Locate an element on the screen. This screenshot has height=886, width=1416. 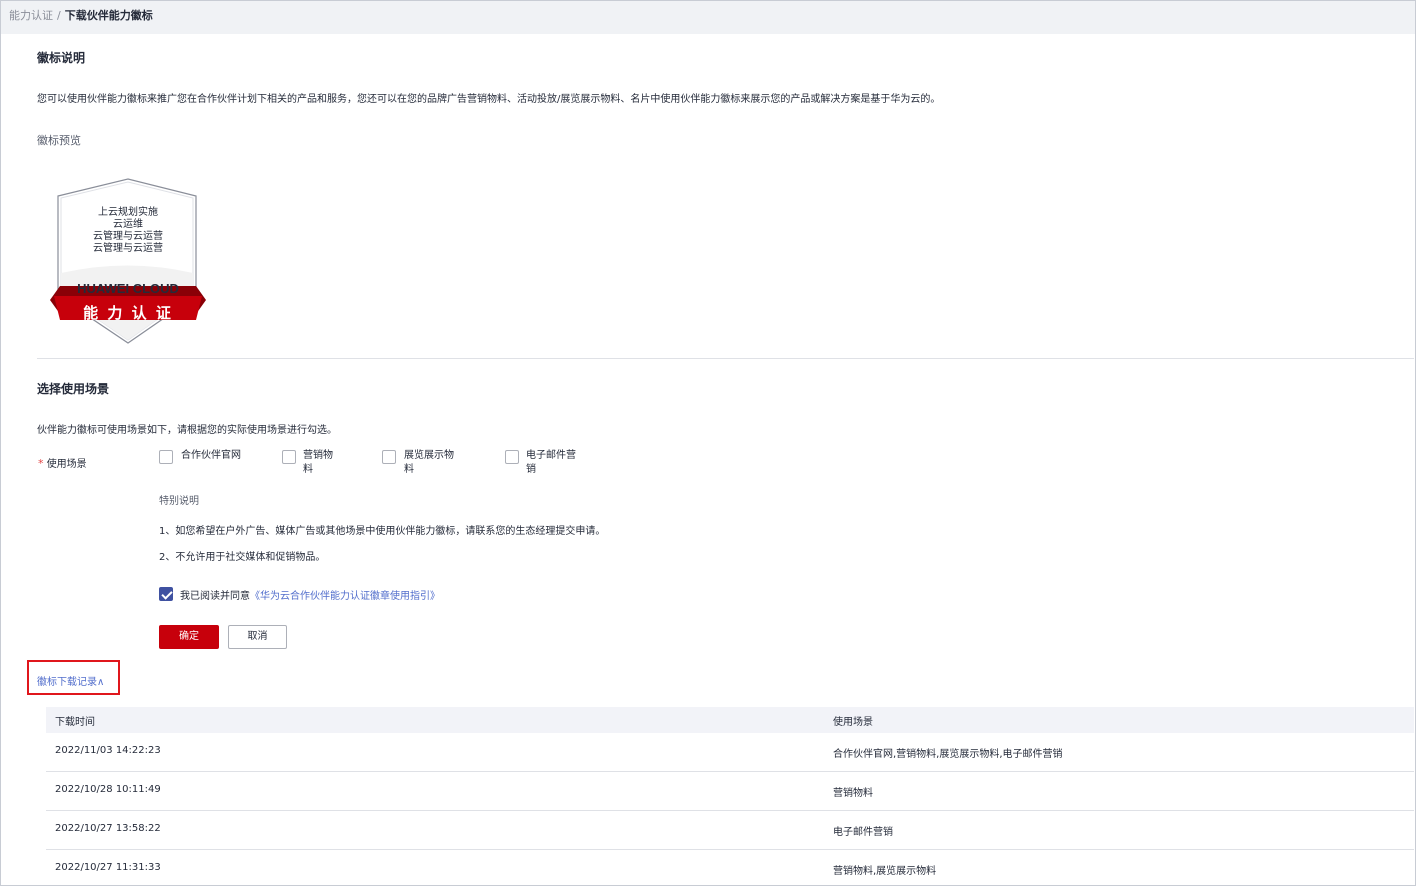
usage-hint: 伙伴能力徽标可使用场景如下，请根据您的实际使用场景进行勾选。 is located at coordinates (187, 430).